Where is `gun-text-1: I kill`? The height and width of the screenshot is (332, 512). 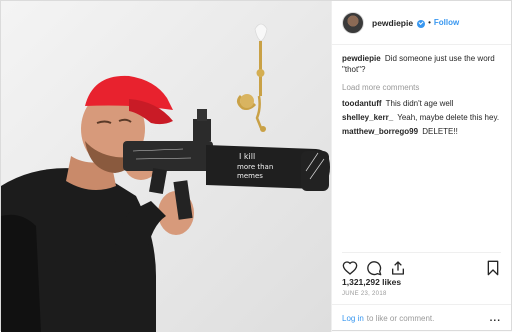 gun-text-1: I kill is located at coordinates (247, 156).